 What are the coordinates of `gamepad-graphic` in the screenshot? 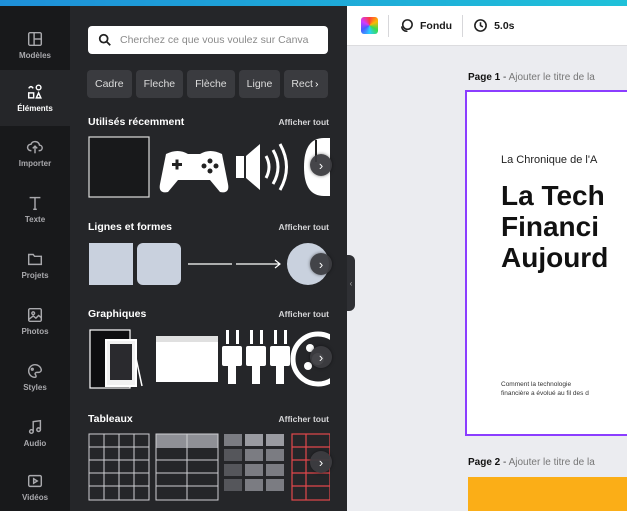 It's located at (194, 172).